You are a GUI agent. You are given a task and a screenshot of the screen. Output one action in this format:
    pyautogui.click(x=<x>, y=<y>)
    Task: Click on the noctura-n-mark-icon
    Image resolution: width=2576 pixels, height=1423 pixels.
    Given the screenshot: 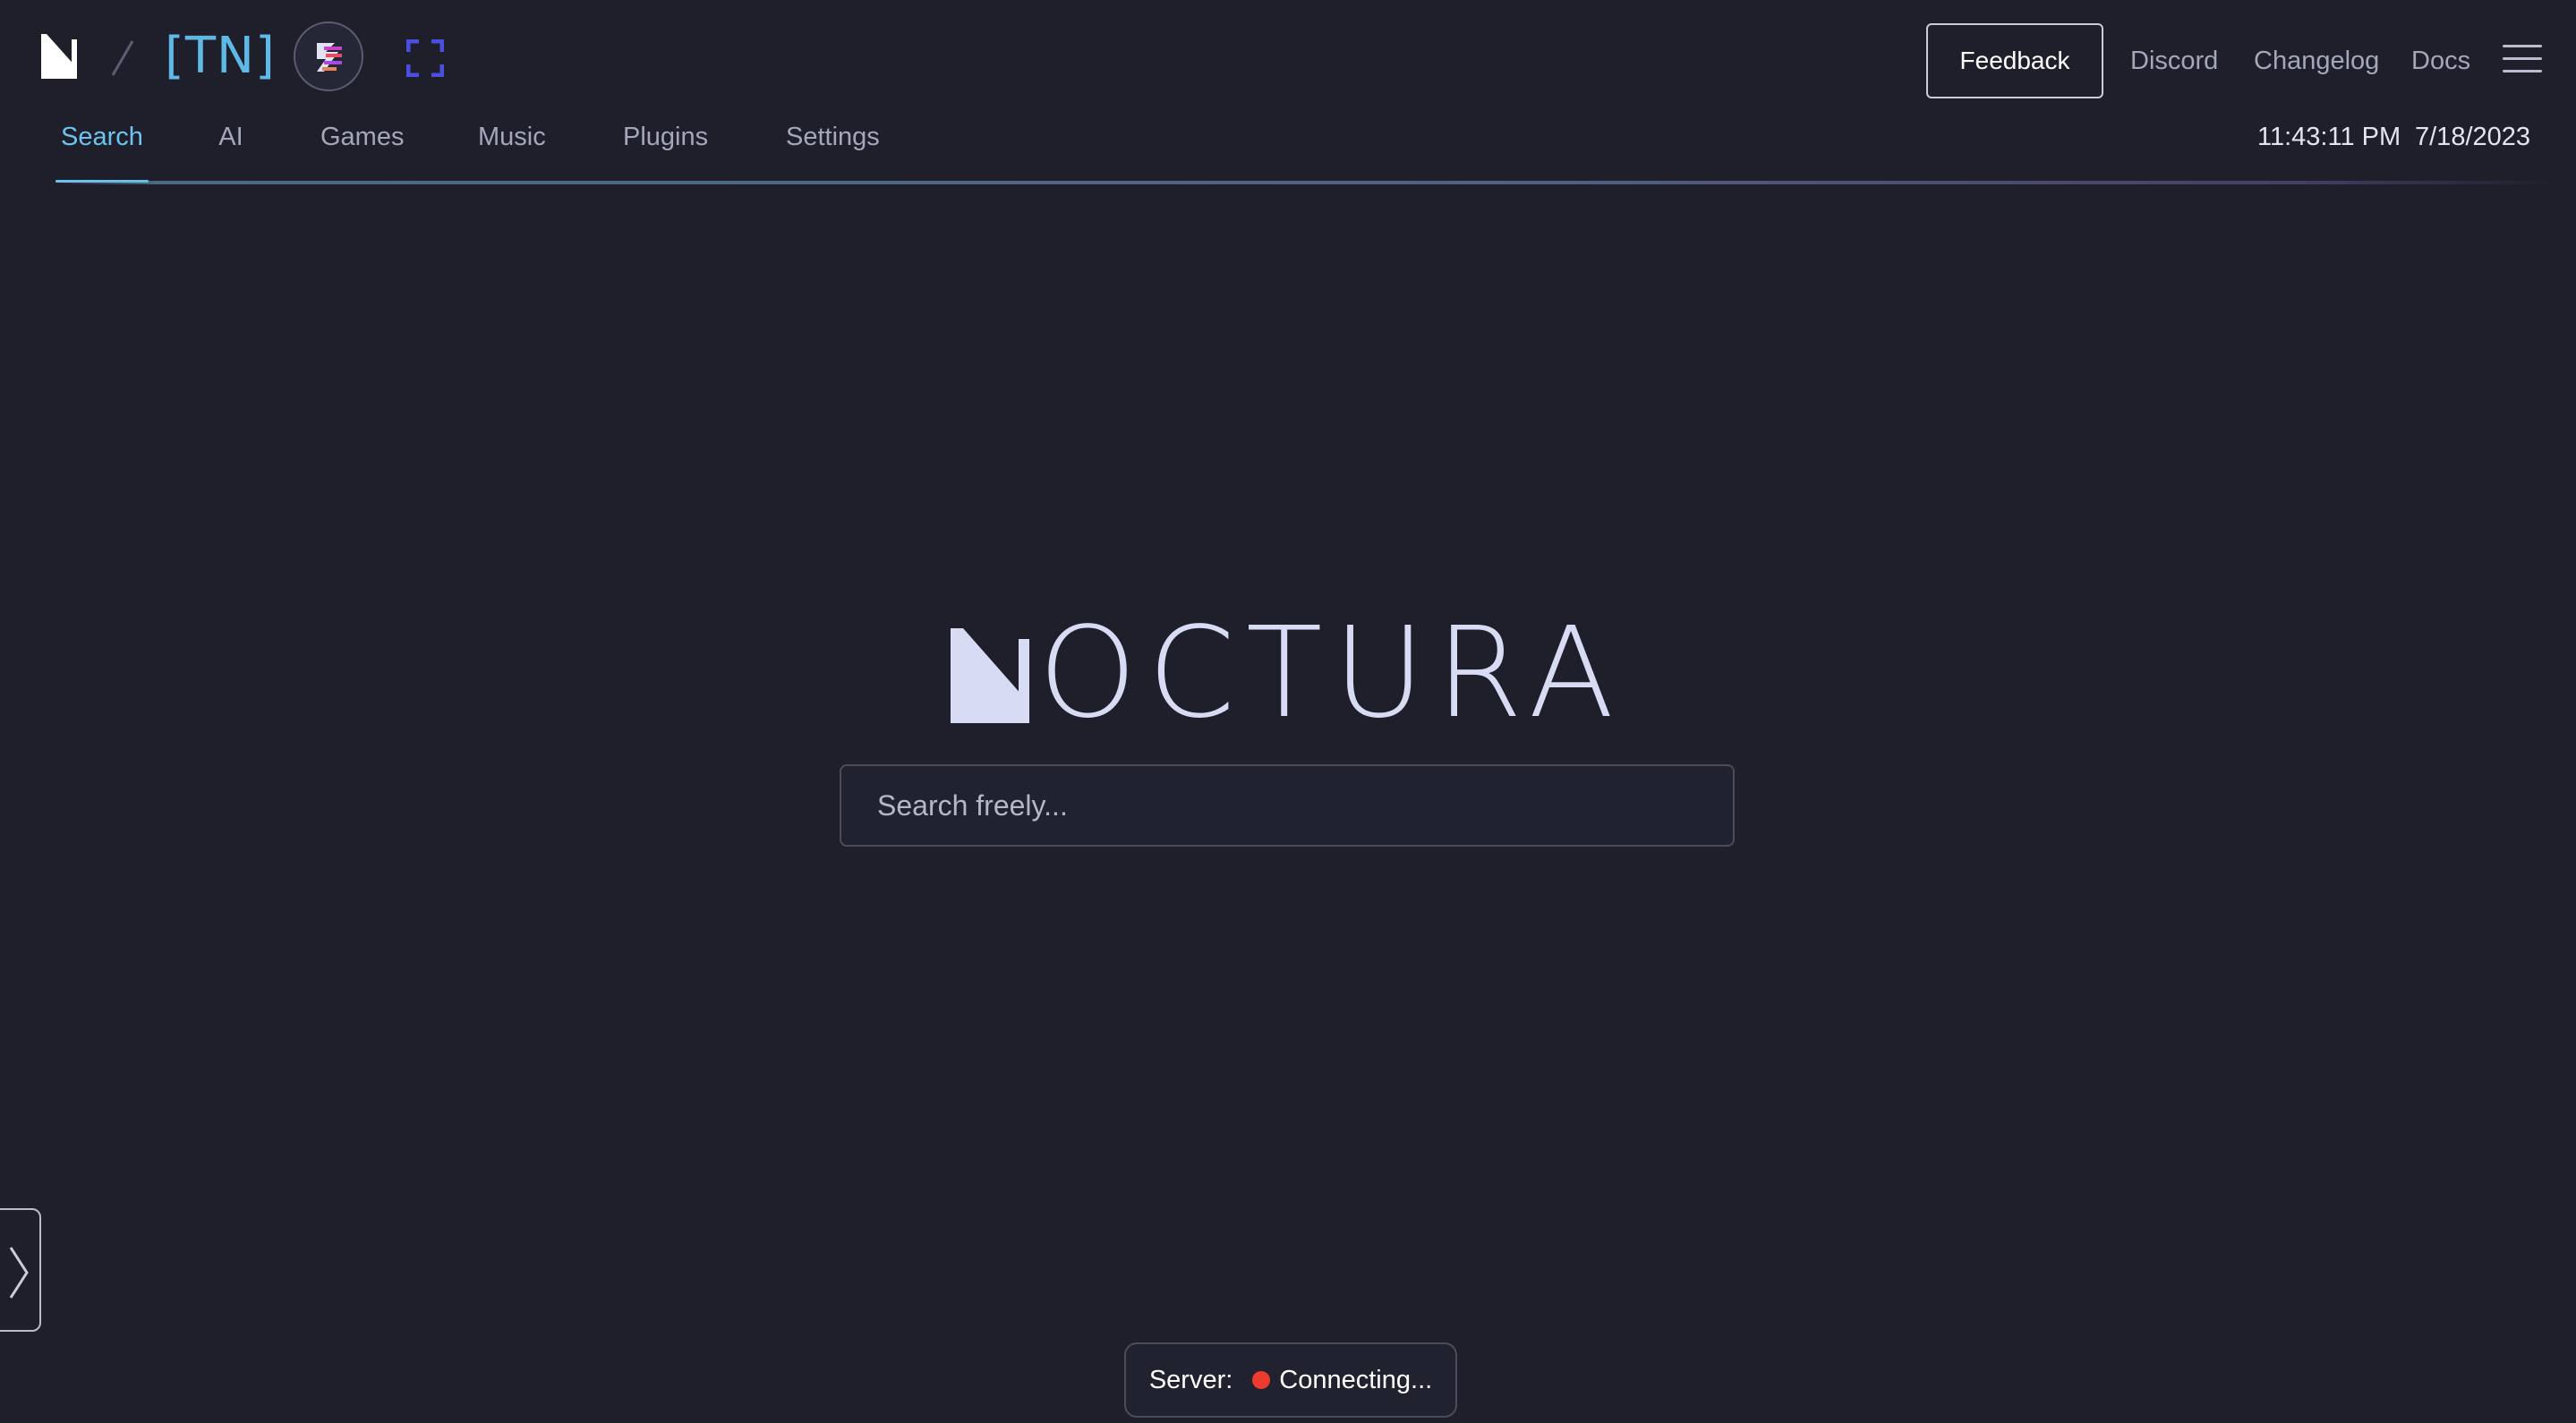 What is the action you would take?
    pyautogui.click(x=990, y=675)
    